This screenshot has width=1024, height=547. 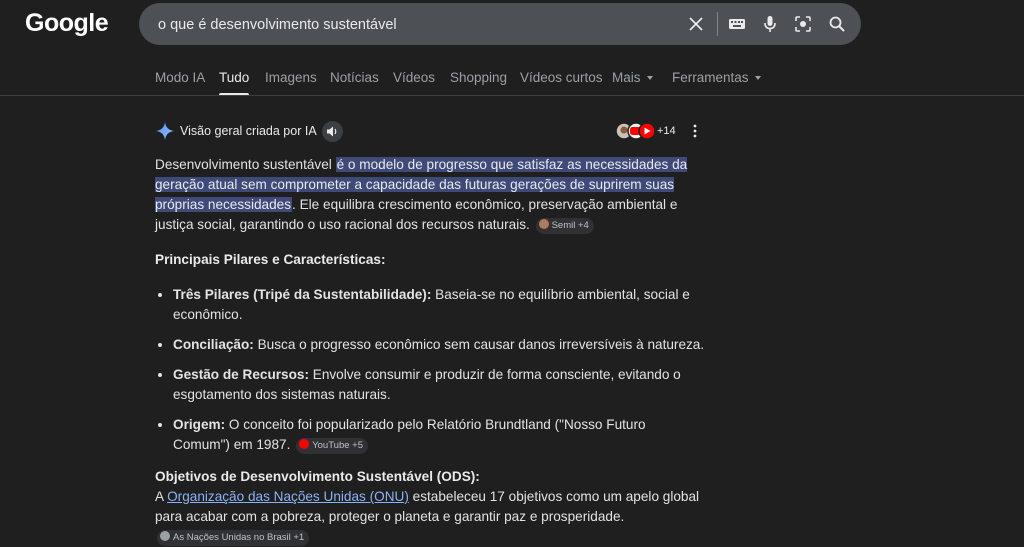 What do you see at coordinates (67, 23) in the screenshot?
I see `google-logo: Google` at bounding box center [67, 23].